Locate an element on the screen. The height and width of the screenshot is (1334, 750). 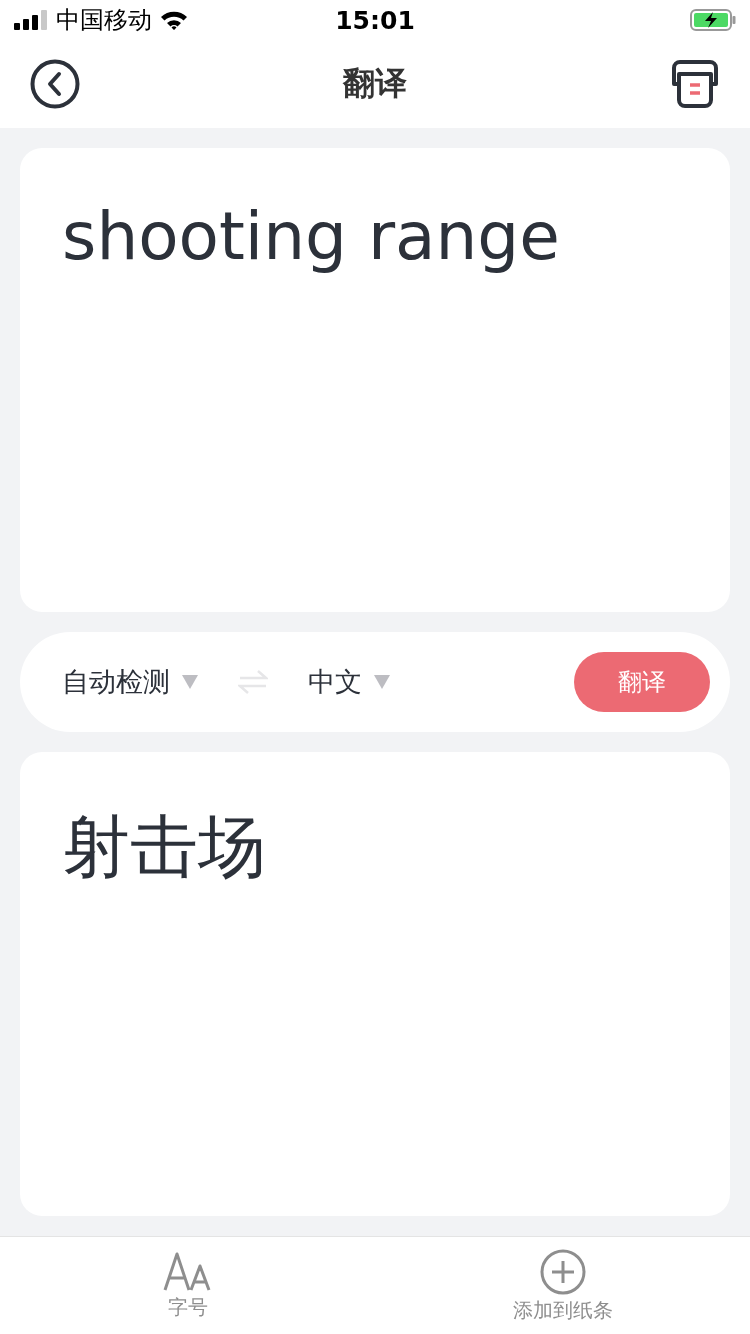
font-size-icon is located at coordinates (187, 1271).